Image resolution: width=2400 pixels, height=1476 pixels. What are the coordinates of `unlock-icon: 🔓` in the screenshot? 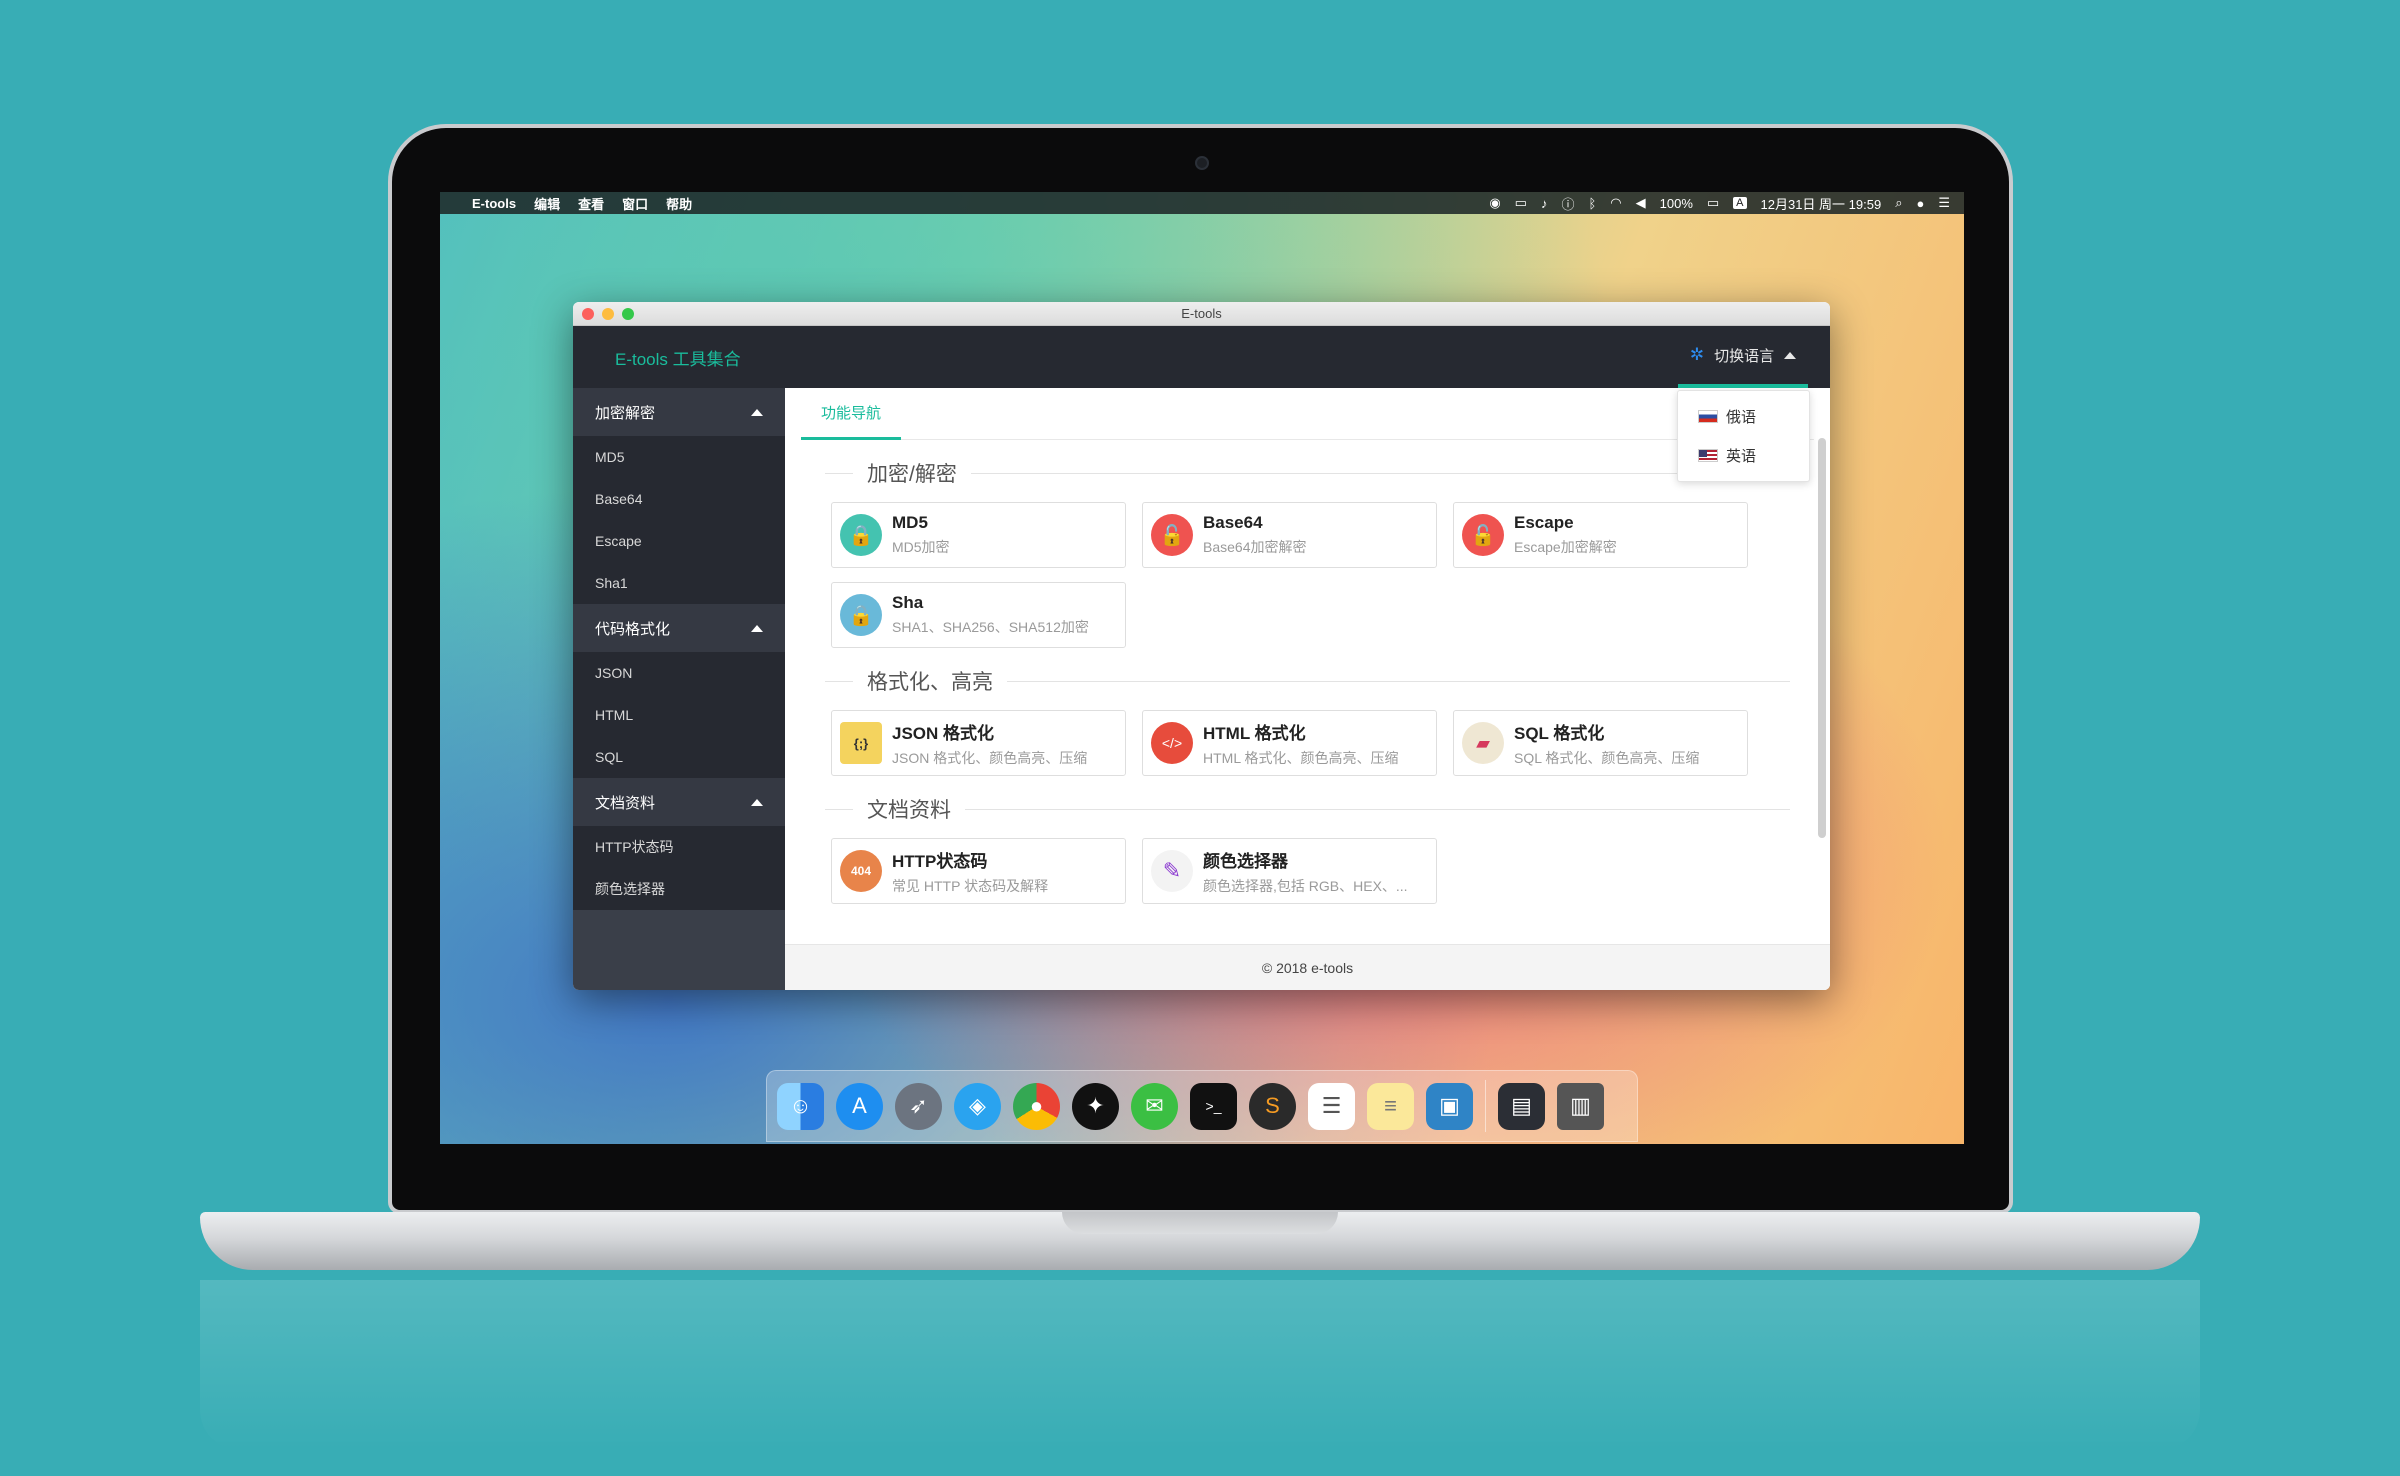 It's located at (1483, 535).